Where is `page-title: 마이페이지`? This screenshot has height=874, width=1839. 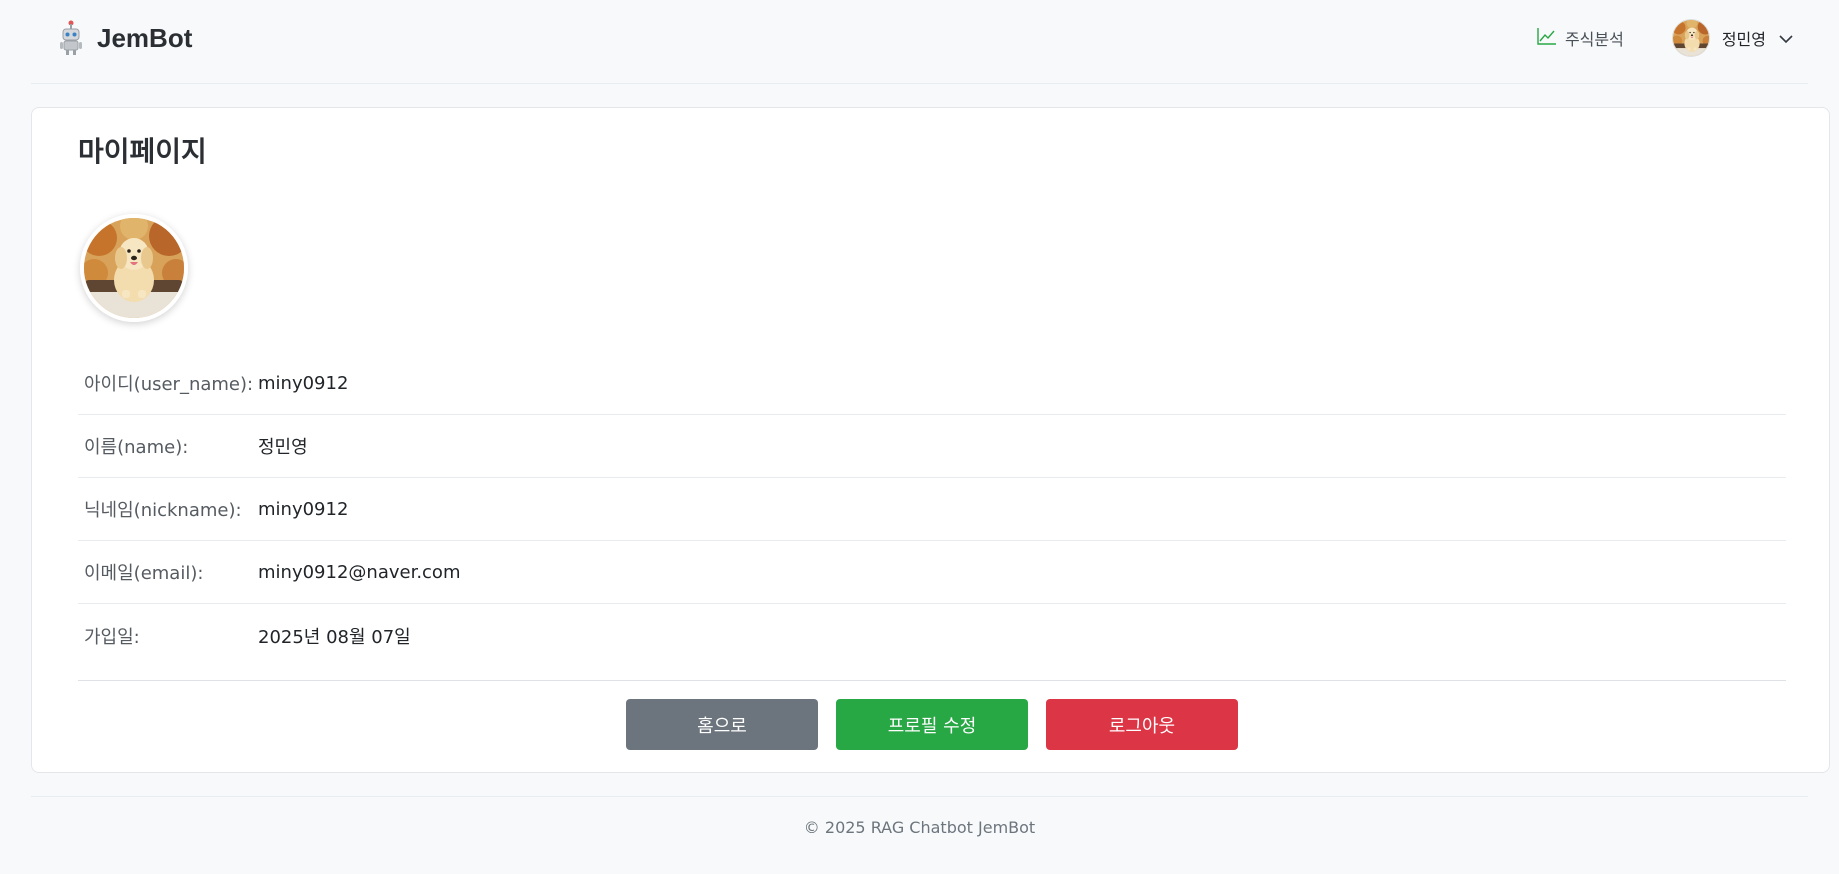 page-title: 마이페이지 is located at coordinates (142, 151).